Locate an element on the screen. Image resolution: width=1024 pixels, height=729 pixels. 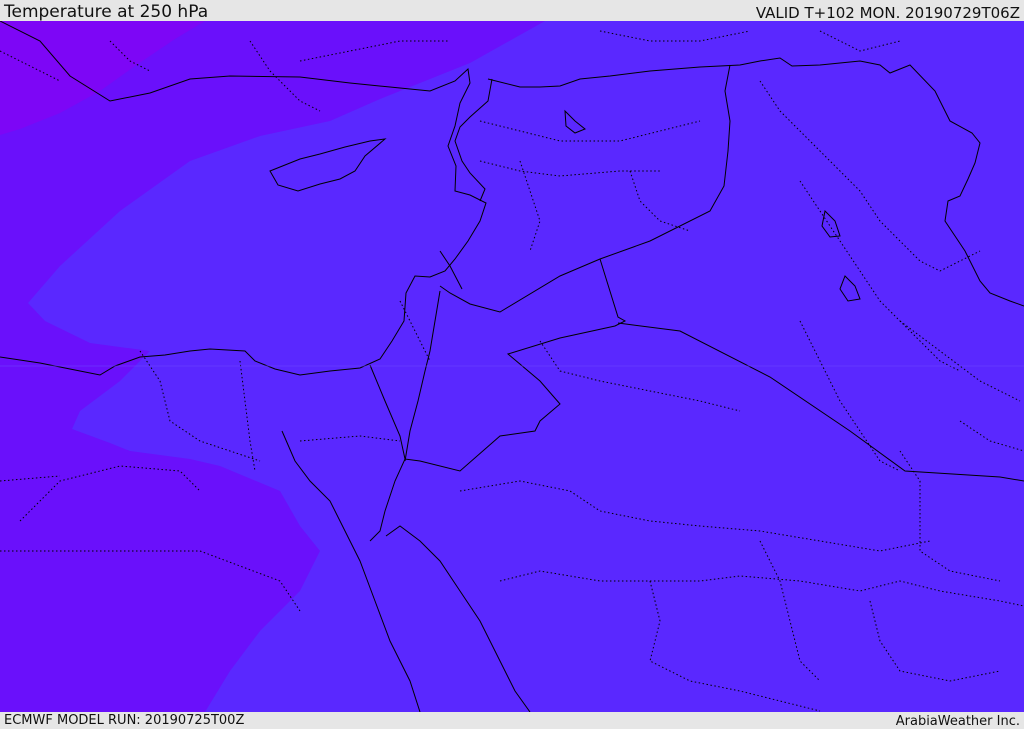
map-title: Temperature at 250 hPa is located at coordinates (106, 12).